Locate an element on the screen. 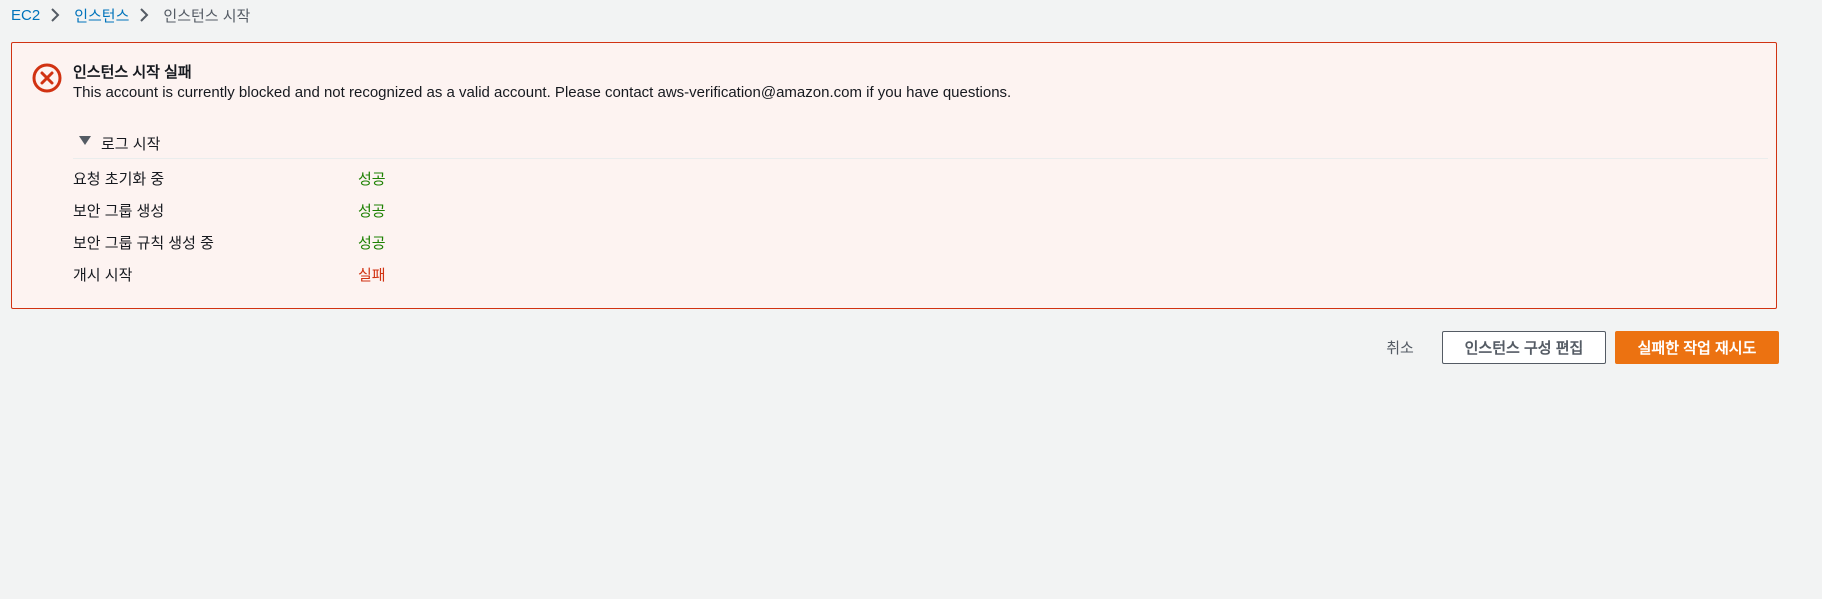  log-status-failure: 실패 is located at coordinates (372, 275).